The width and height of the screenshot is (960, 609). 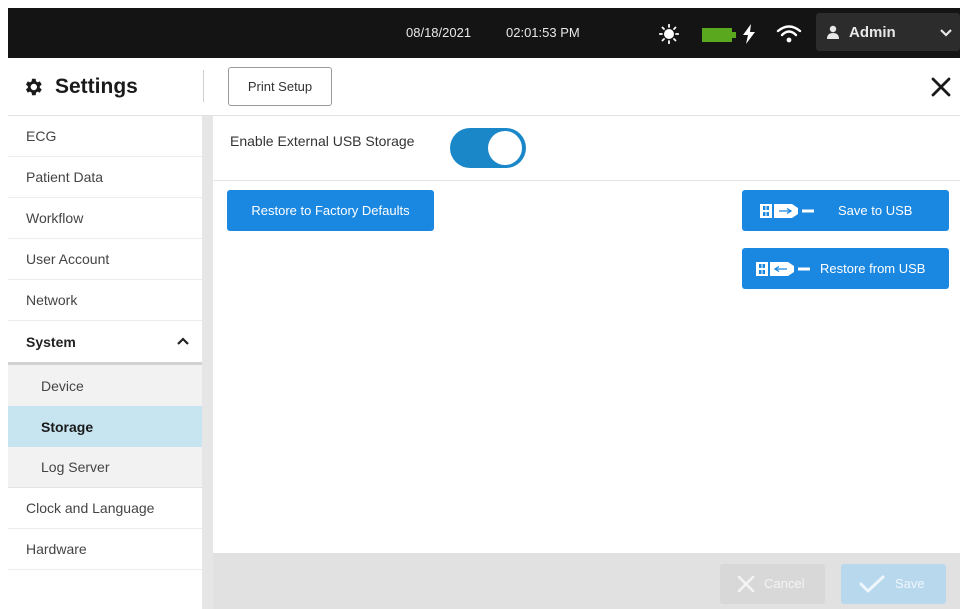 I want to click on wifi-icon, so click(x=789, y=34).